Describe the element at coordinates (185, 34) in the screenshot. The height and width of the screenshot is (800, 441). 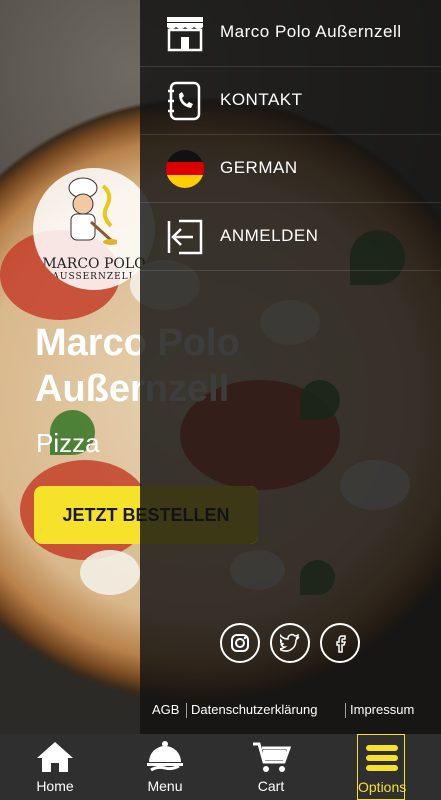
I see `store-icon` at that location.